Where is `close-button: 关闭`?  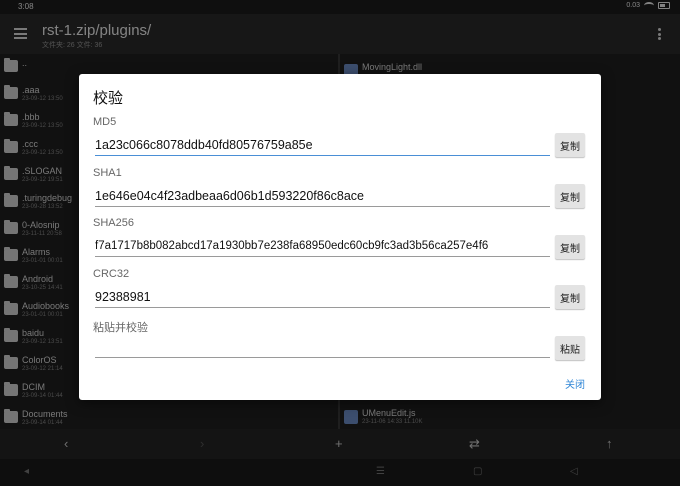
close-button: 关闭 is located at coordinates (575, 383).